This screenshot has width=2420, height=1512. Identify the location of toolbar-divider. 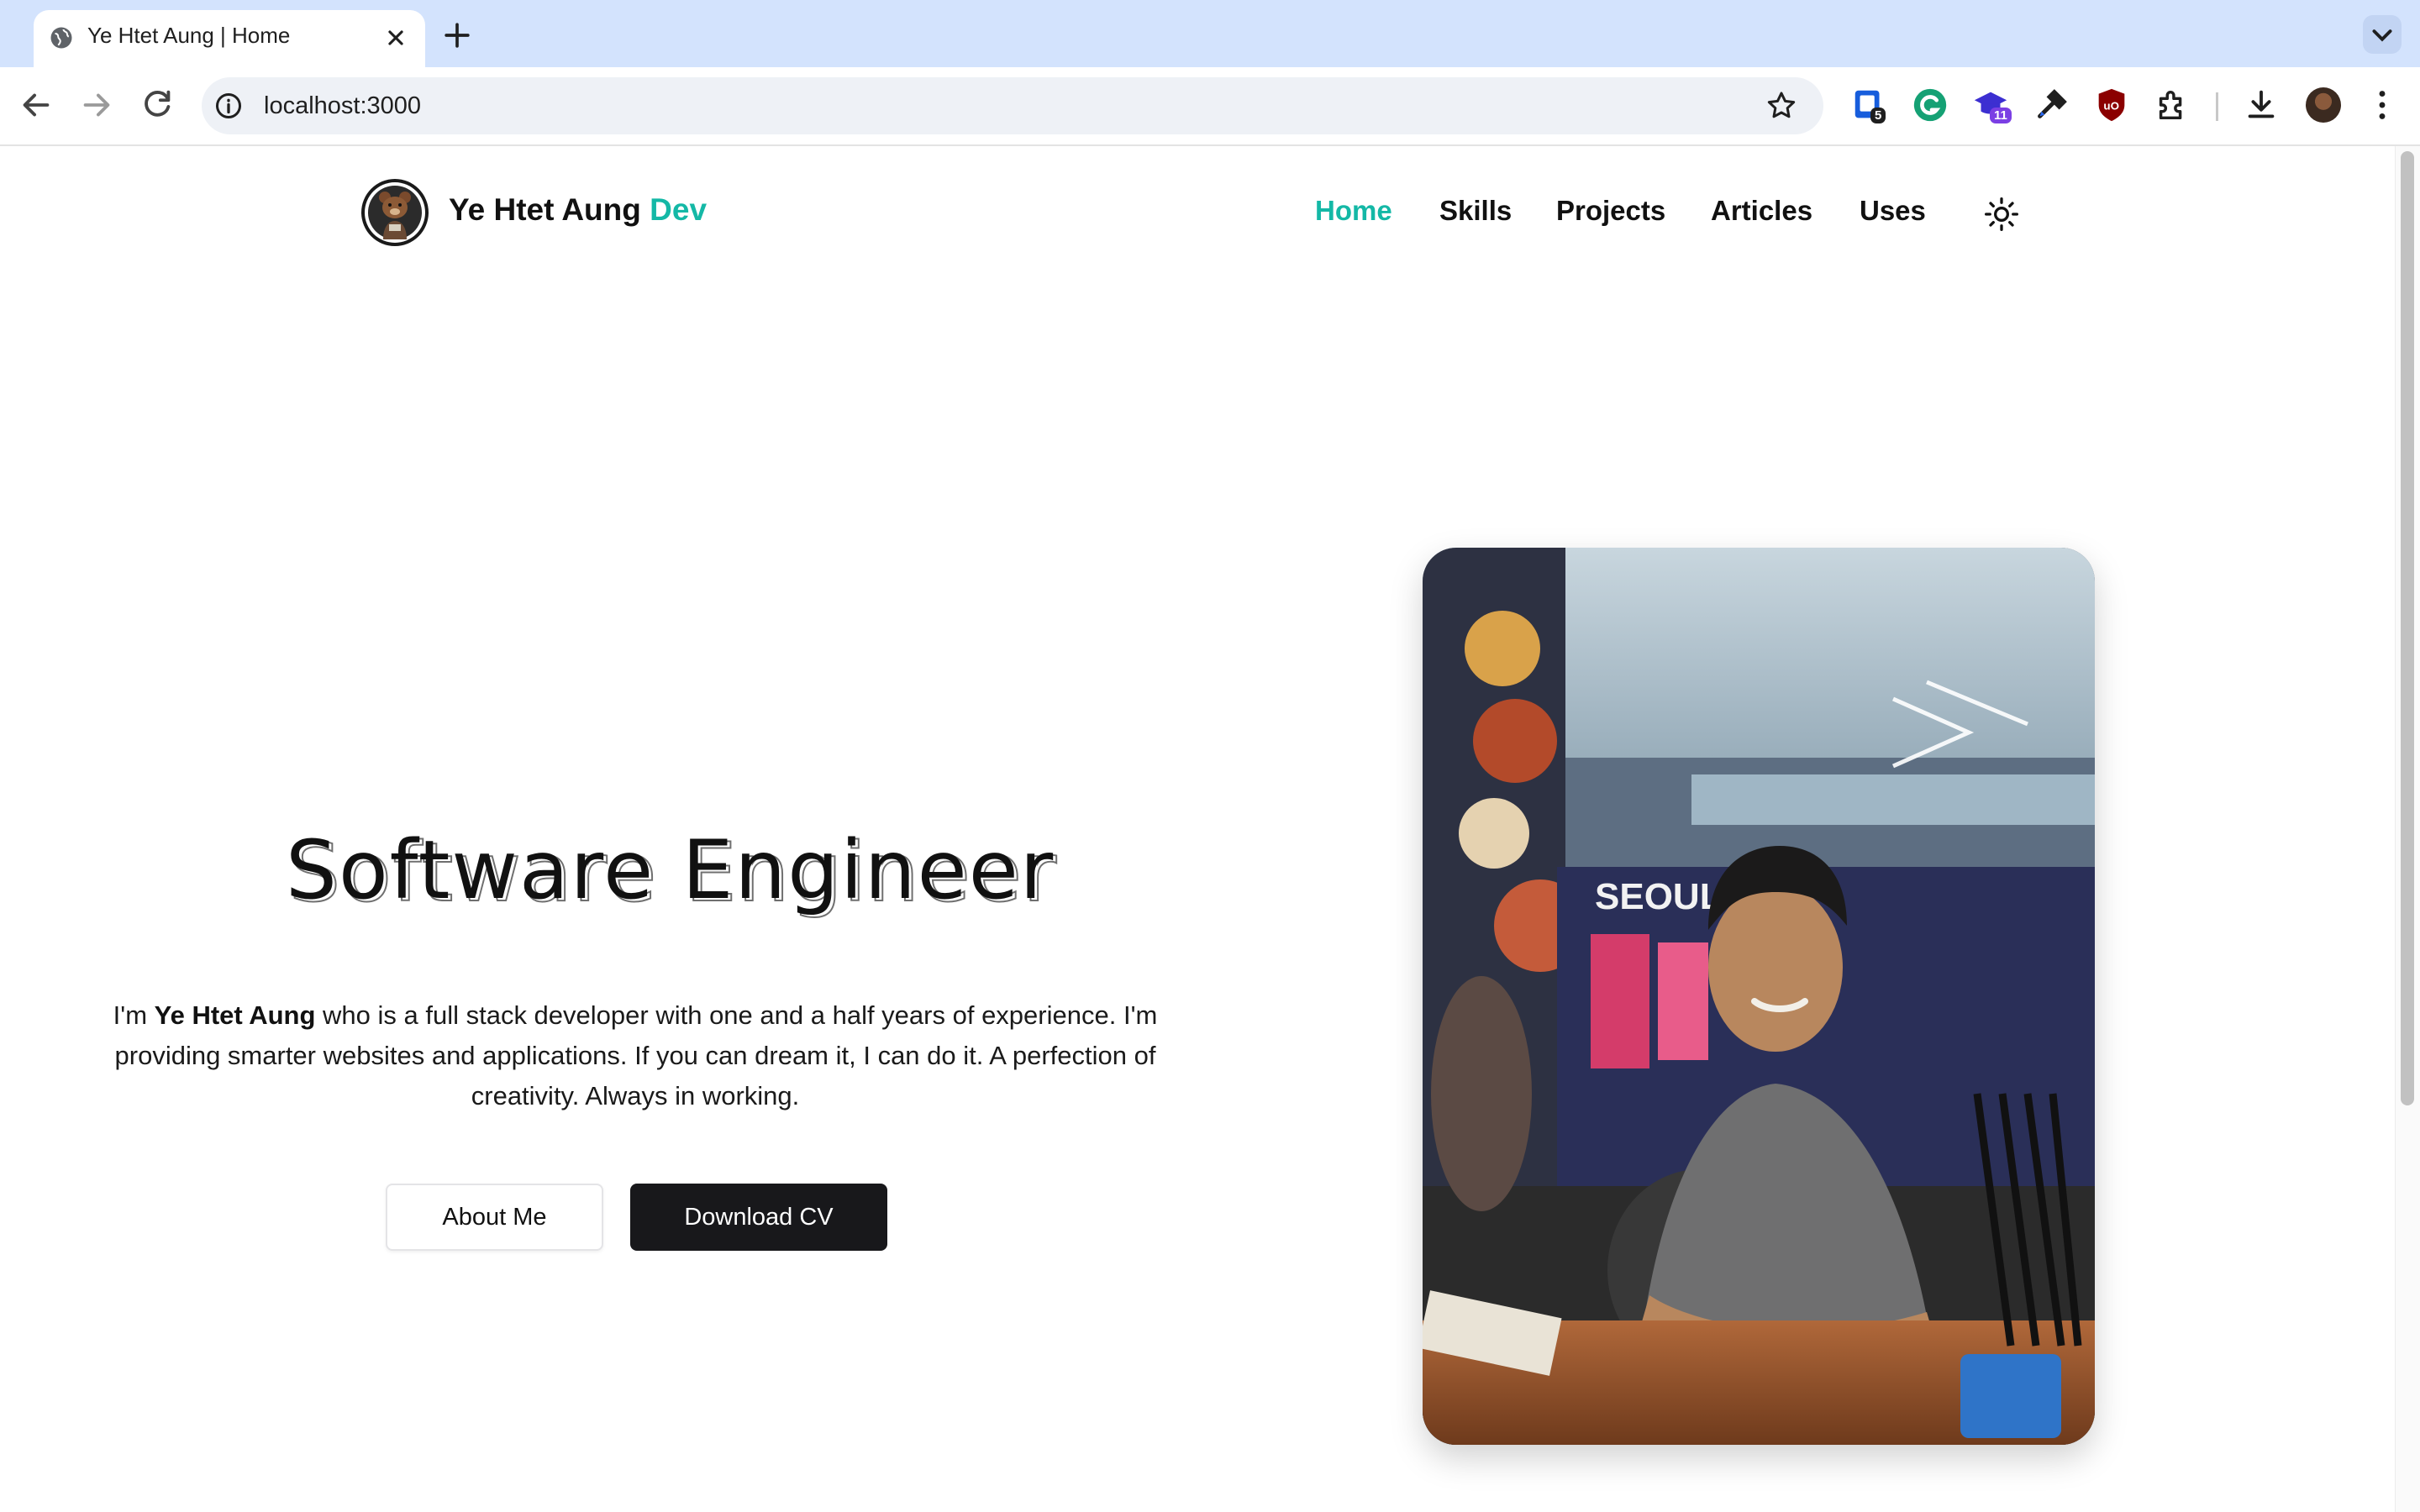
(2217, 106).